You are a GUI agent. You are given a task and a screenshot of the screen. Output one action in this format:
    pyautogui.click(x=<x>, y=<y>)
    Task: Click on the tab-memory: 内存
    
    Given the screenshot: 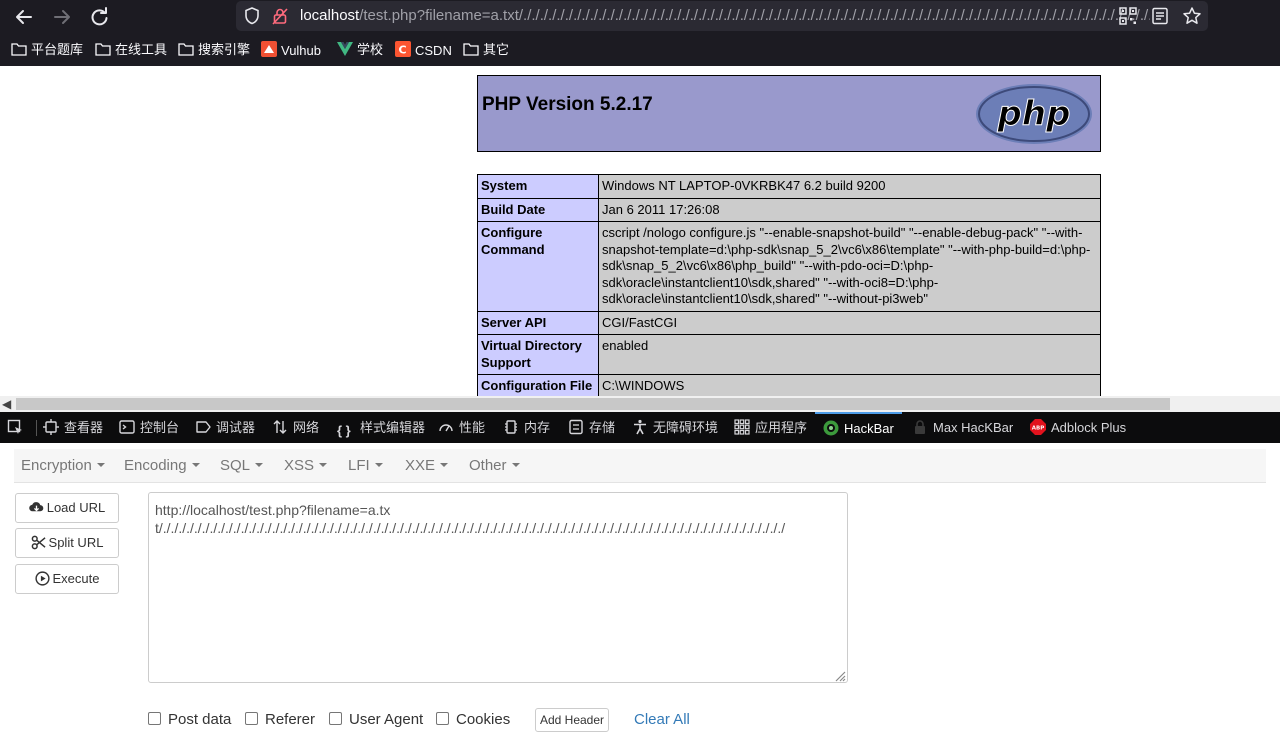 What is the action you would take?
    pyautogui.click(x=526, y=427)
    